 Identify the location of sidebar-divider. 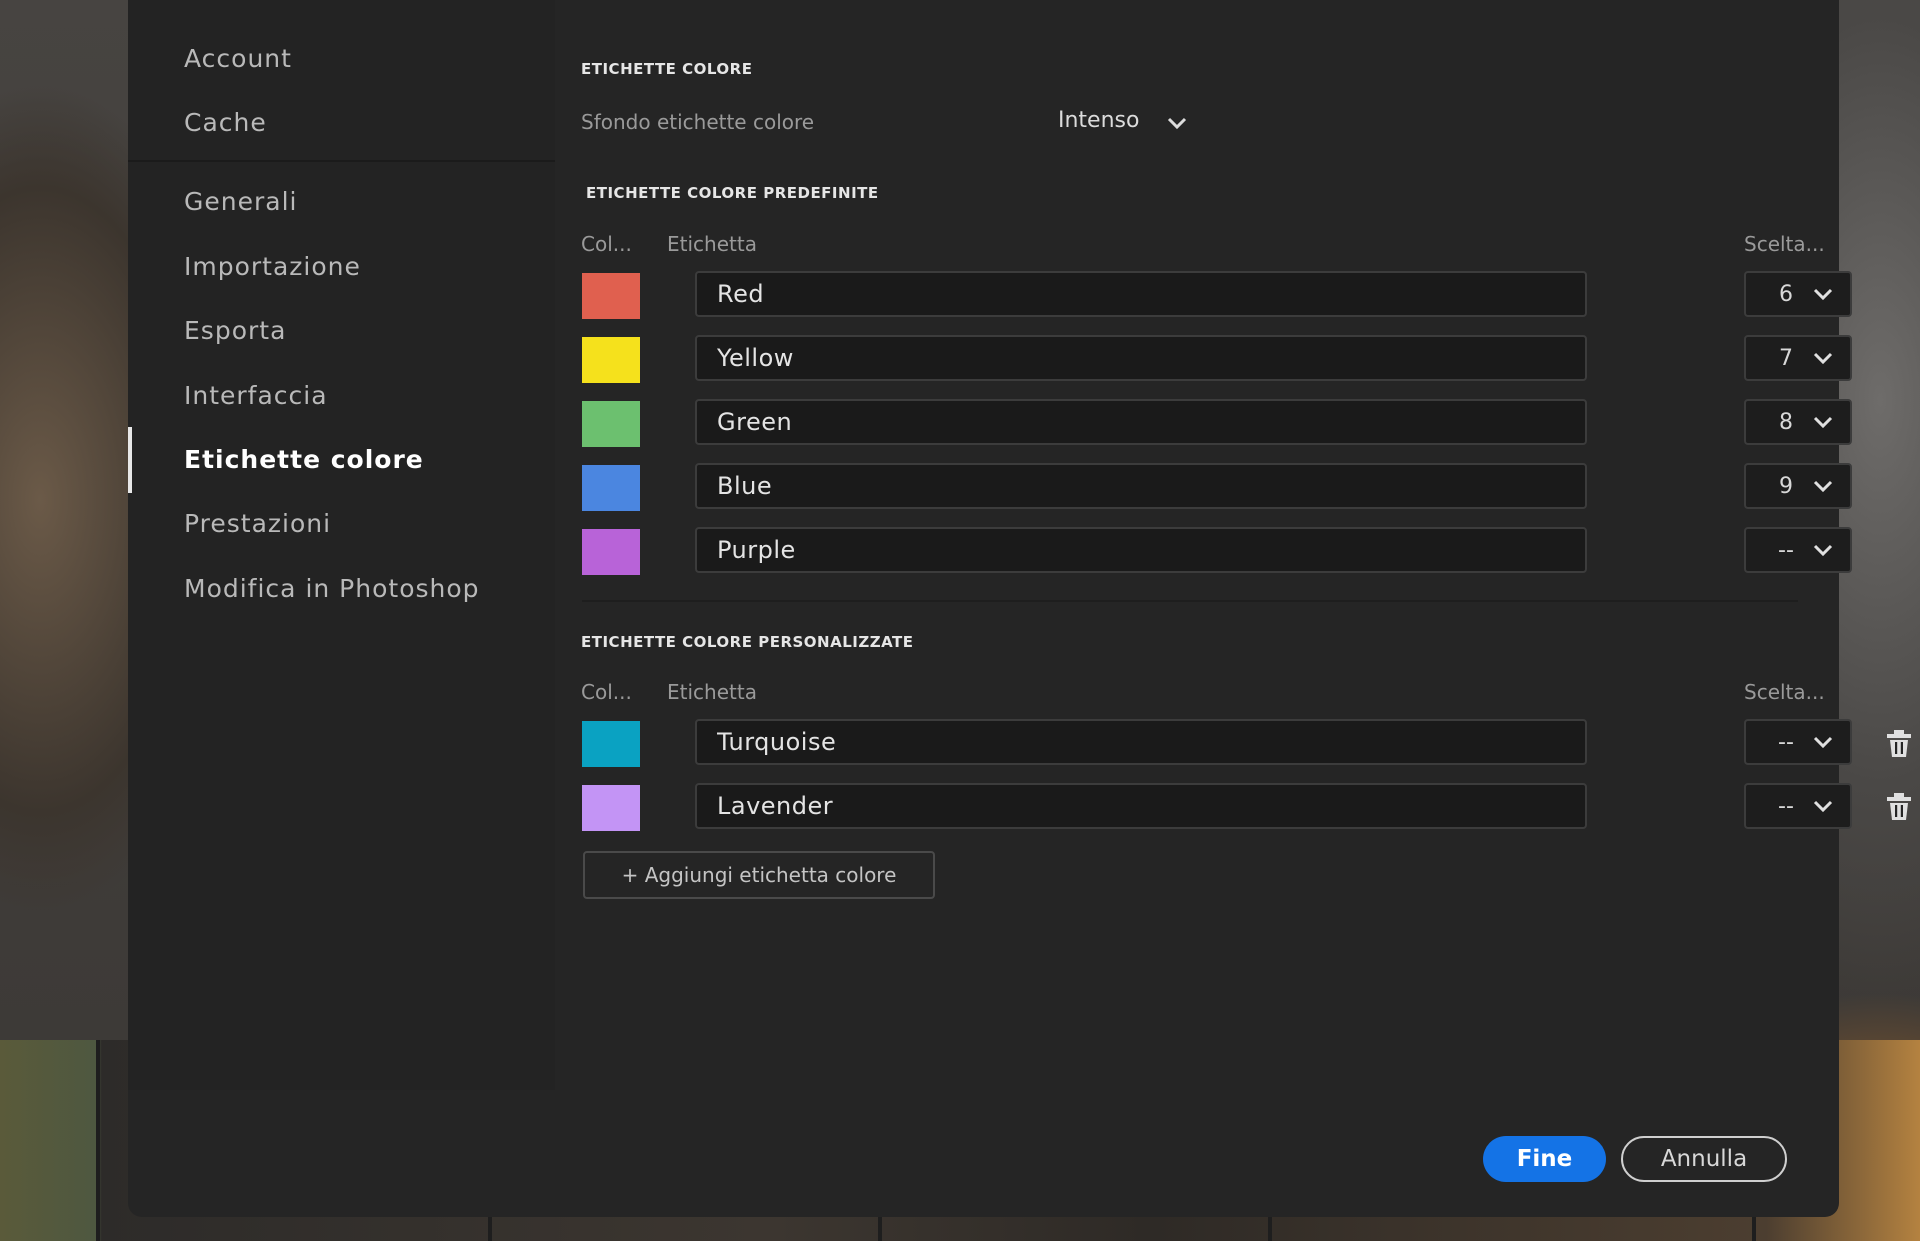
(341, 161).